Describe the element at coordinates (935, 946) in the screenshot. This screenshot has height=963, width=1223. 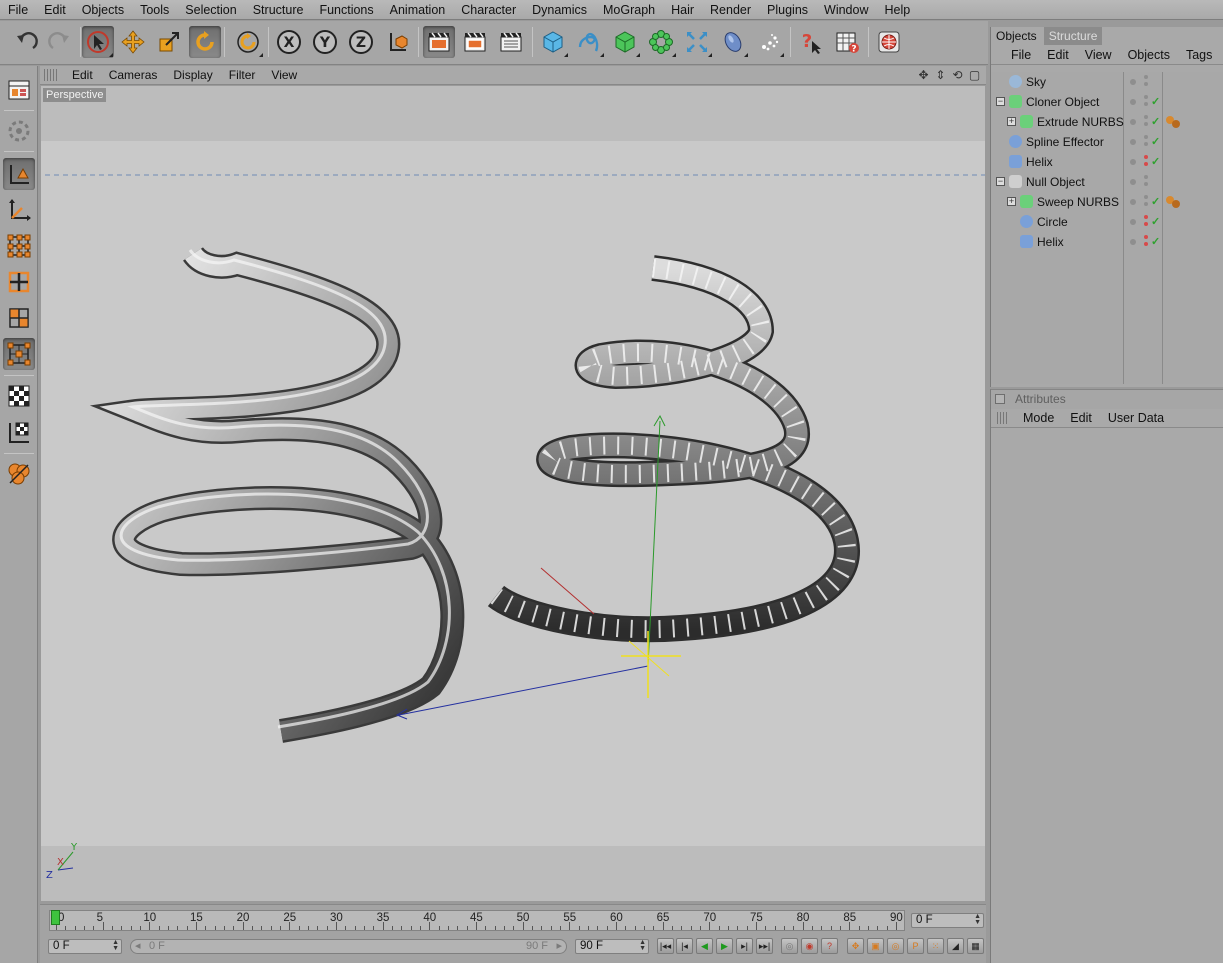
I see `point-level-key-icon: ⁙` at that location.